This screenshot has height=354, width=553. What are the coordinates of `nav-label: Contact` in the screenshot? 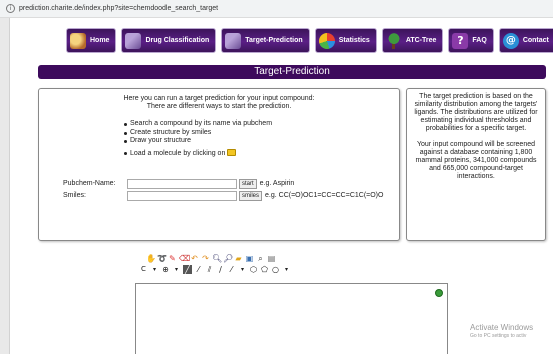 It's located at (535, 40).